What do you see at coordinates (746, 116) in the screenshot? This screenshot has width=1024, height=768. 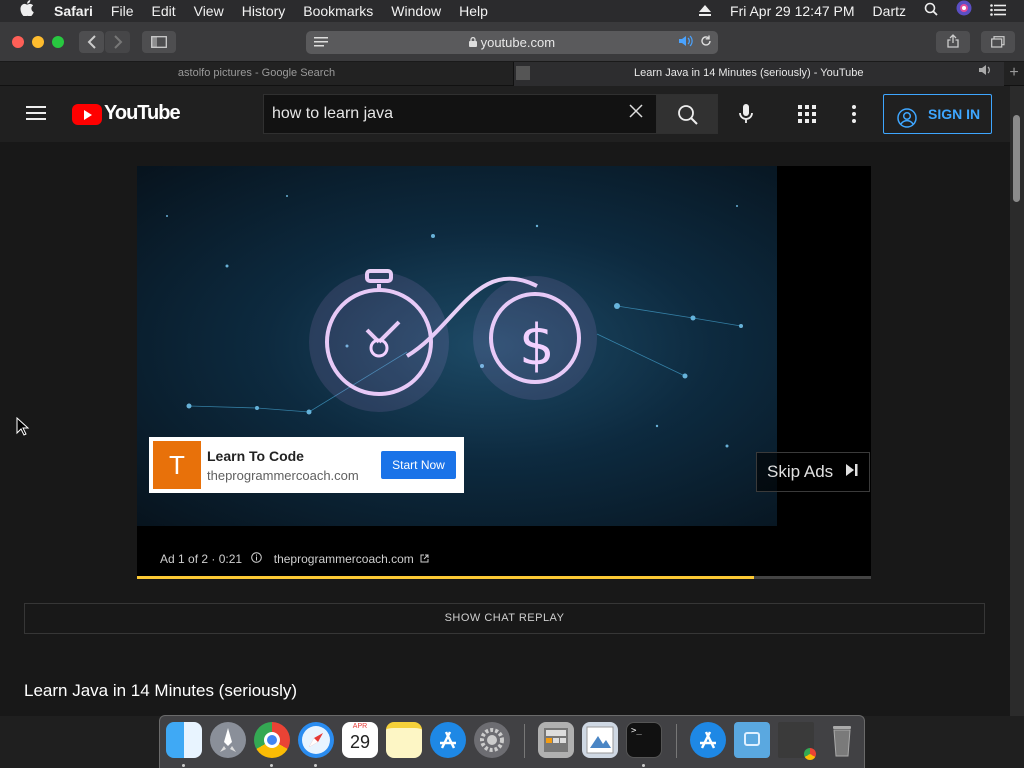 I see `voice-search-icon` at bounding box center [746, 116].